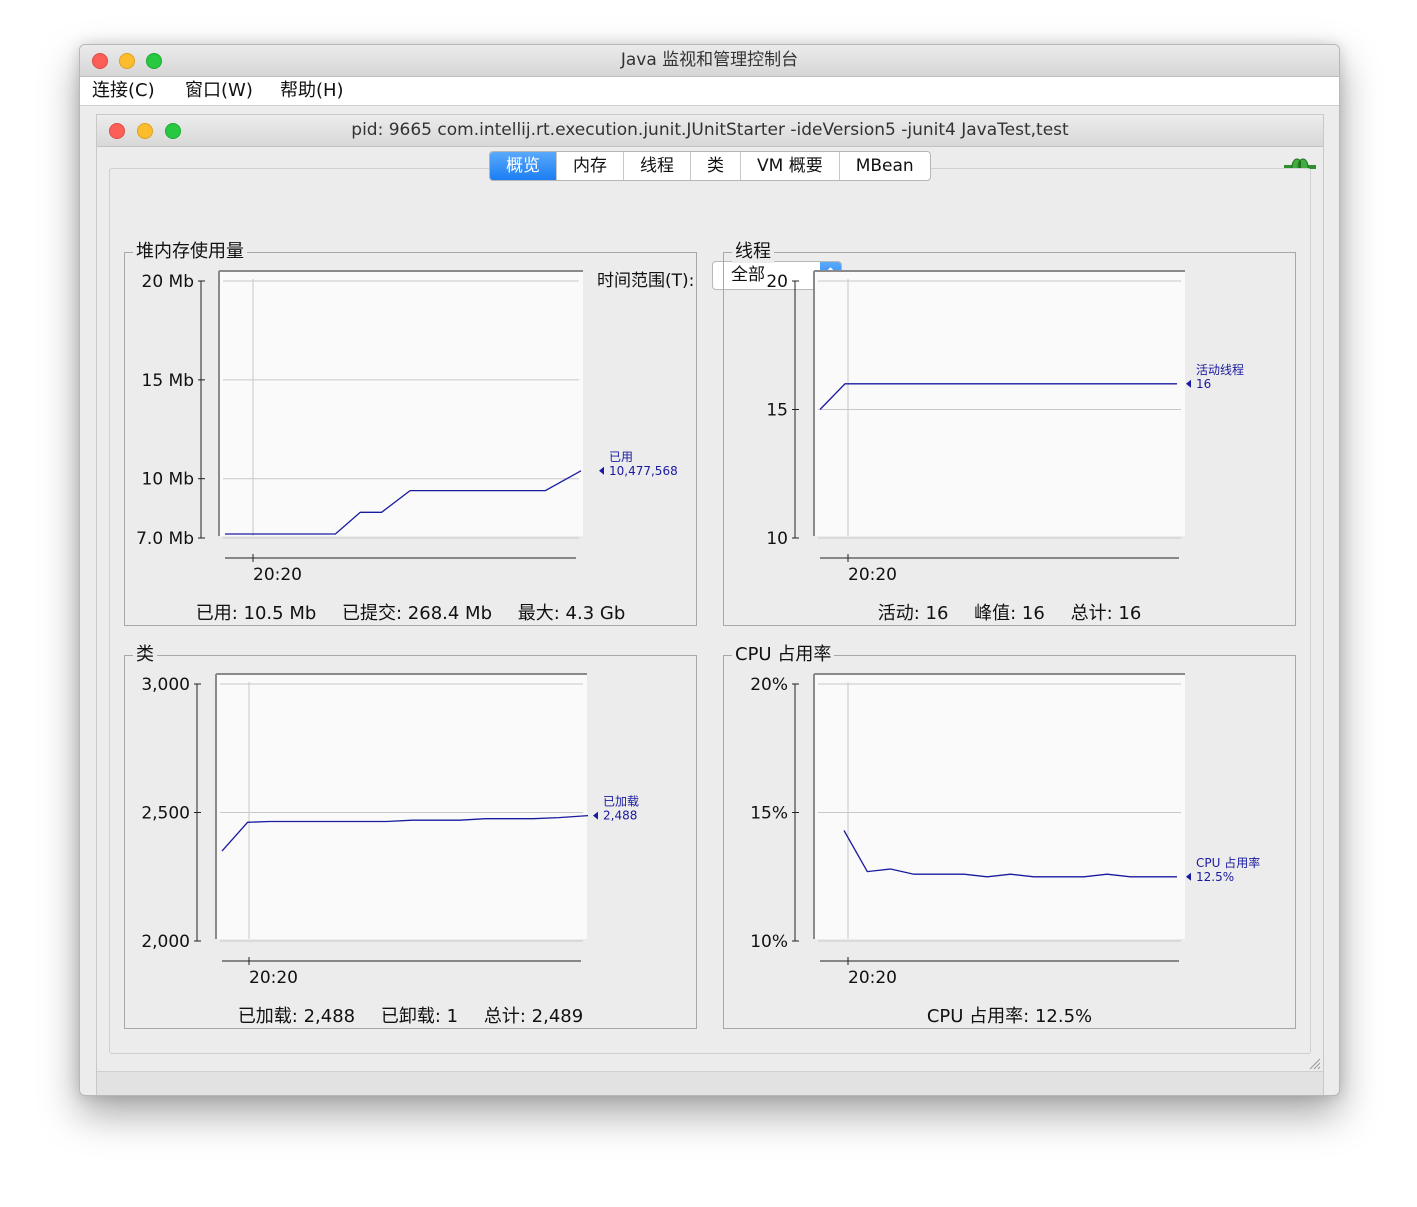 The width and height of the screenshot is (1417, 1207). I want to click on cpu-chart: 20% 15% 10% 20:20 CPU 占用率12.5%, so click(1005, 830).